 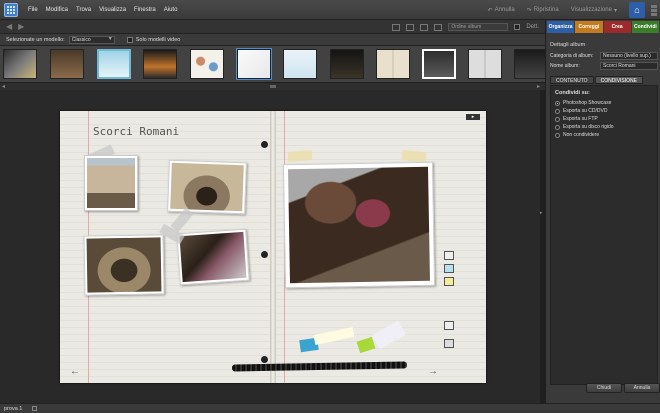 I want to click on photo-courtyard, so click(x=124, y=265).